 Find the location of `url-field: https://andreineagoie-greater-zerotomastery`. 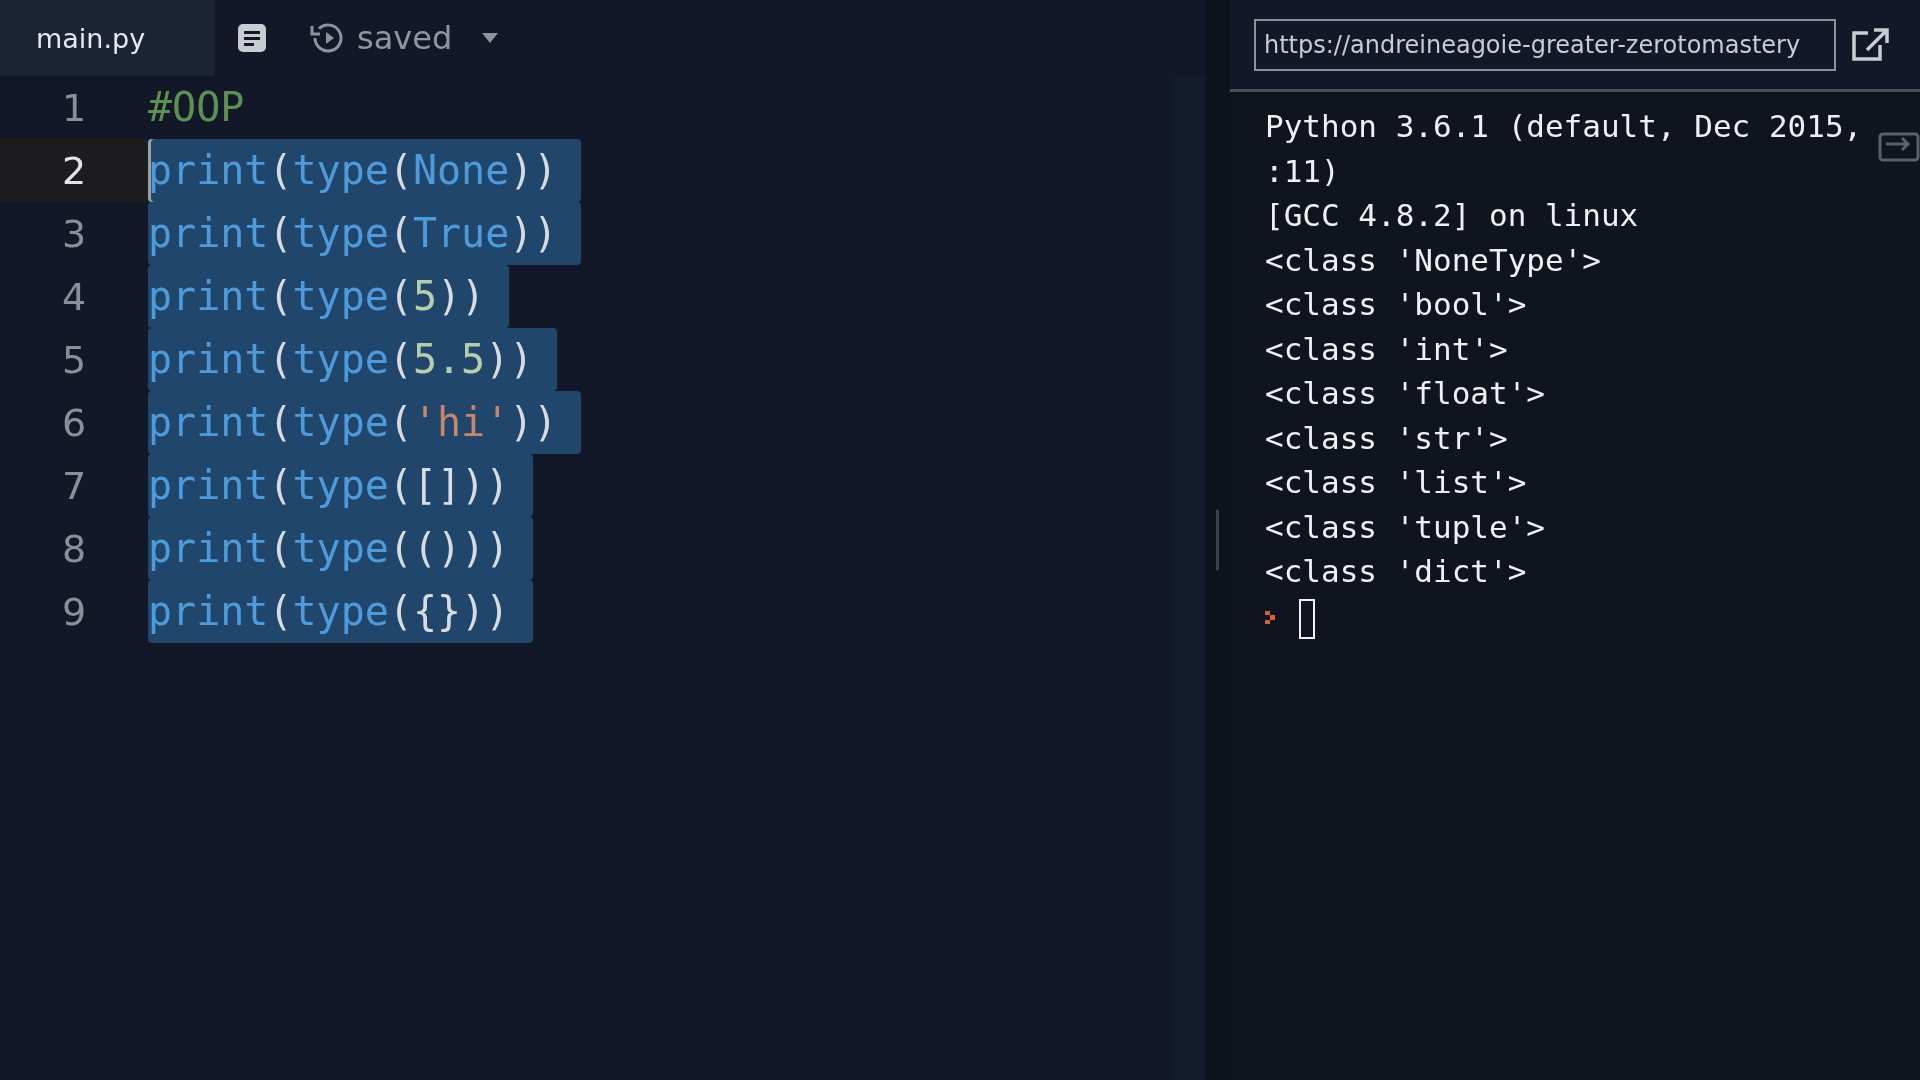

url-field: https://andreineagoie-greater-zerotomastery is located at coordinates (1545, 44).